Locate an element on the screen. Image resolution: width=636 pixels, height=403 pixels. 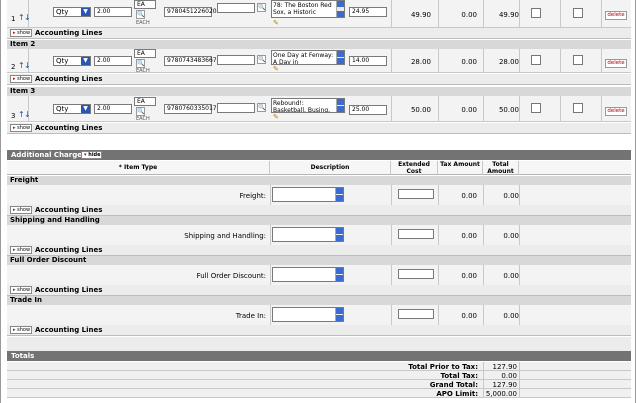
unit-price-input: 14.00 is located at coordinates (368, 61).